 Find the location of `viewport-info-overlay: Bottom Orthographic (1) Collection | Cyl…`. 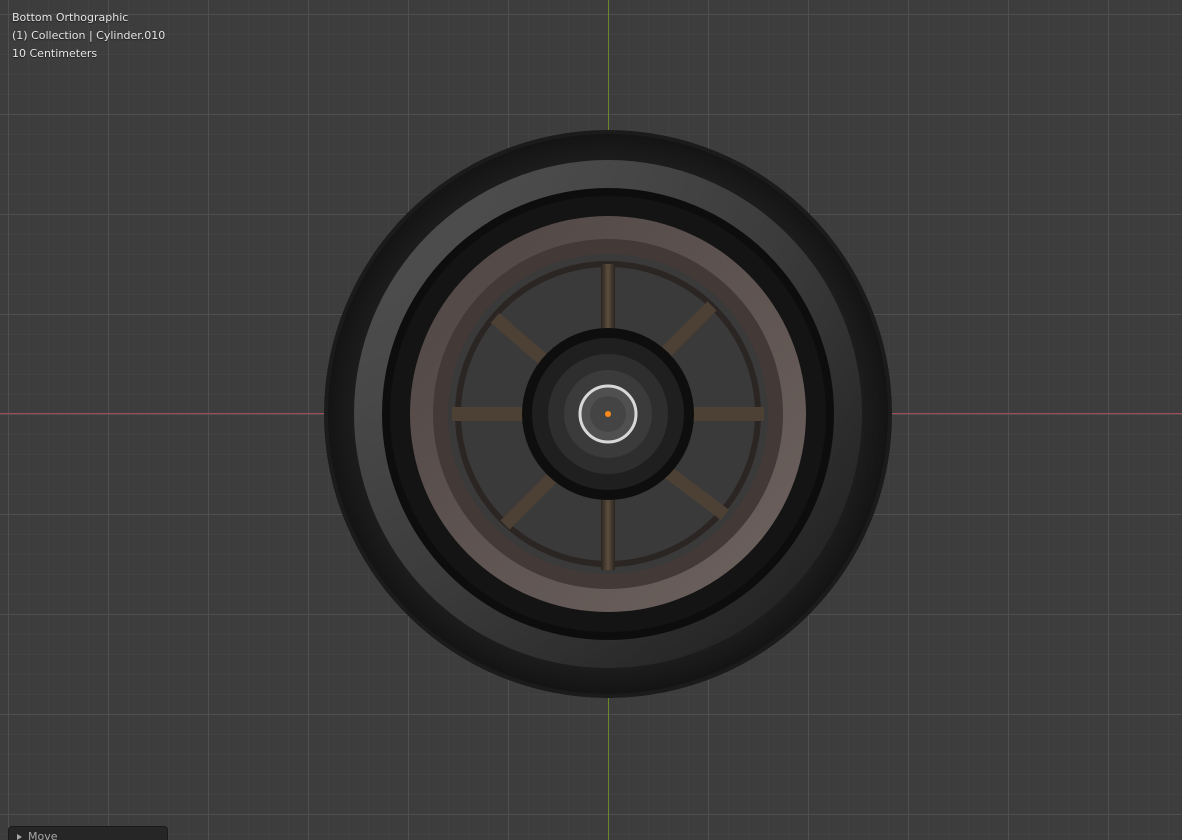

viewport-info-overlay: Bottom Orthographic (1) Collection | Cyl… is located at coordinates (88, 36).